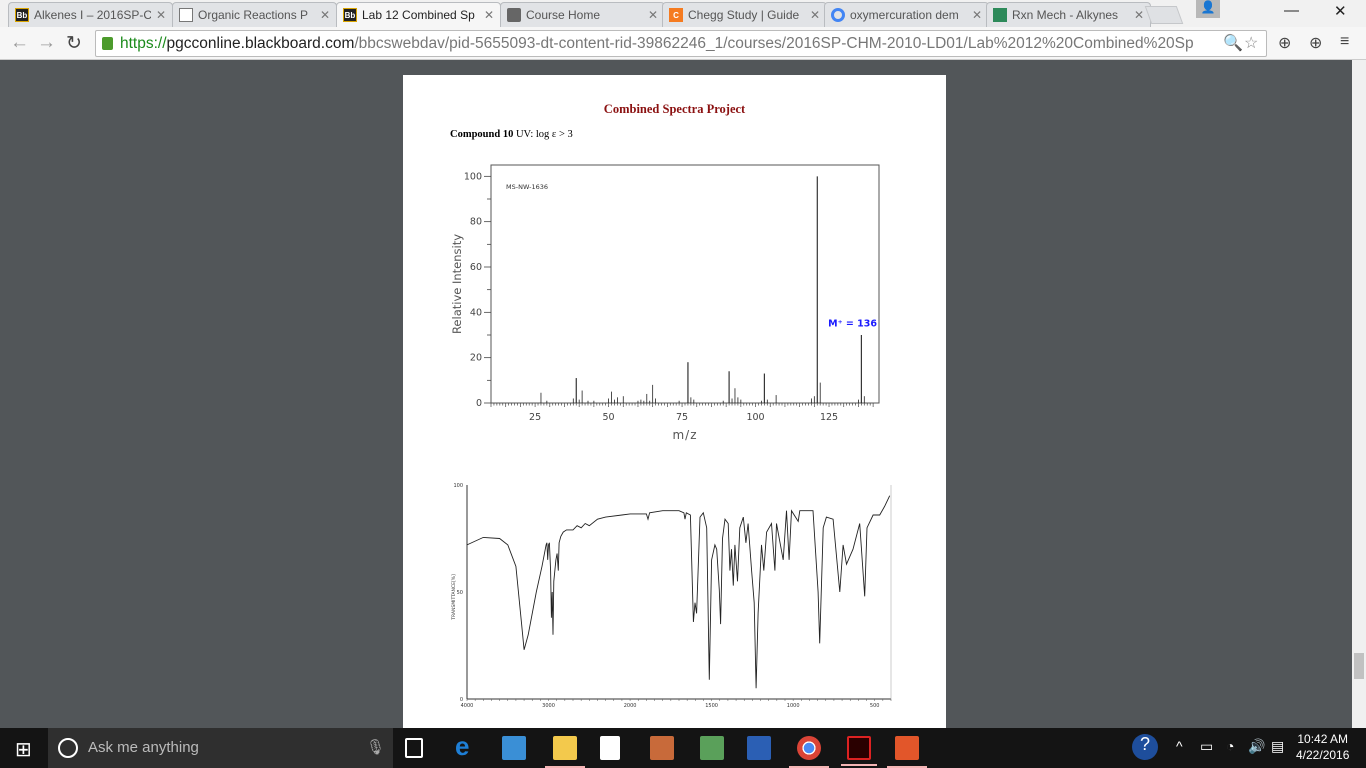 Image resolution: width=1366 pixels, height=768 pixels. What do you see at coordinates (514, 748) in the screenshot?
I see `media-player-icon` at bounding box center [514, 748].